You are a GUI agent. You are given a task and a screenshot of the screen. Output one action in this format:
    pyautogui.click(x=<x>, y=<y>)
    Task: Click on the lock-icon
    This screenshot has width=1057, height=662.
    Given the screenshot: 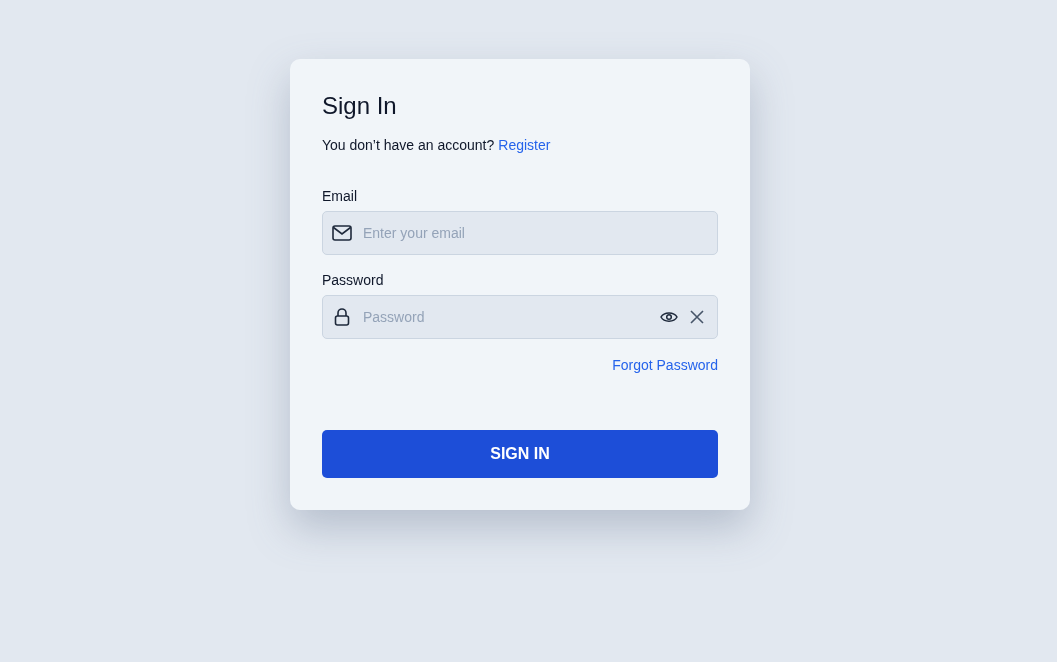 What is the action you would take?
    pyautogui.click(x=342, y=317)
    